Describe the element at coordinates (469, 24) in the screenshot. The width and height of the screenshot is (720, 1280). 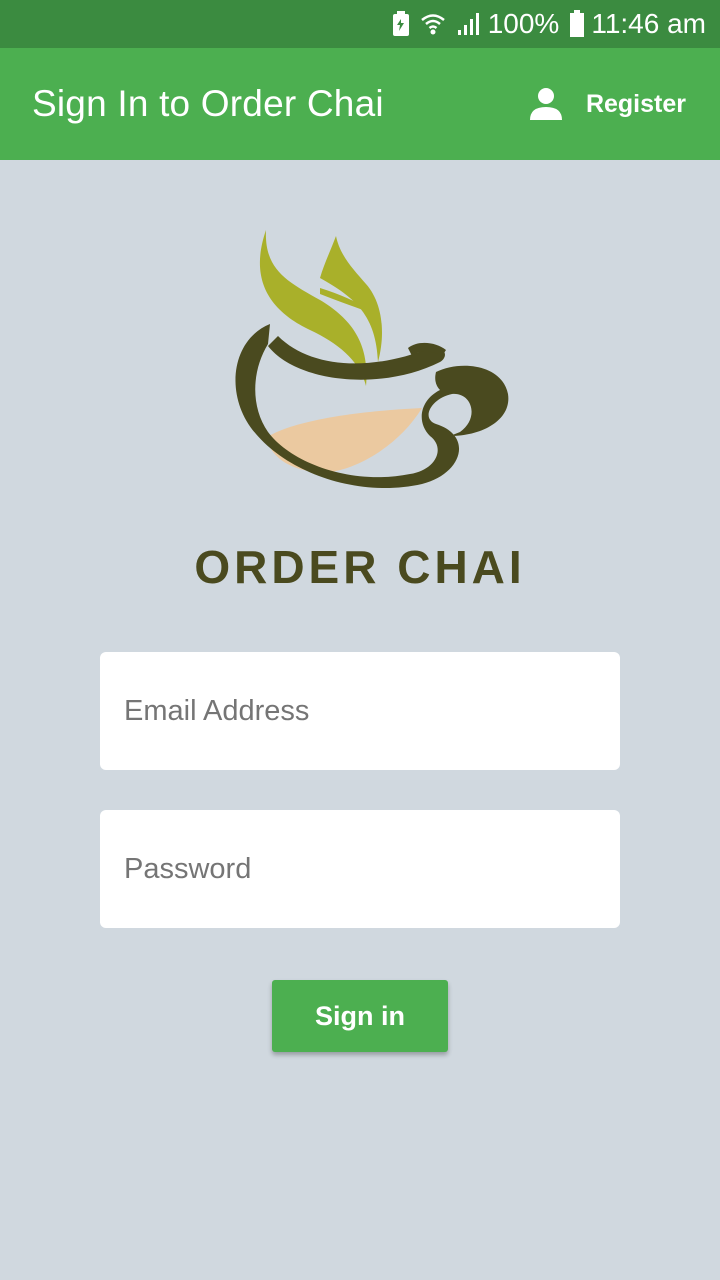
I see `signal-icon` at that location.